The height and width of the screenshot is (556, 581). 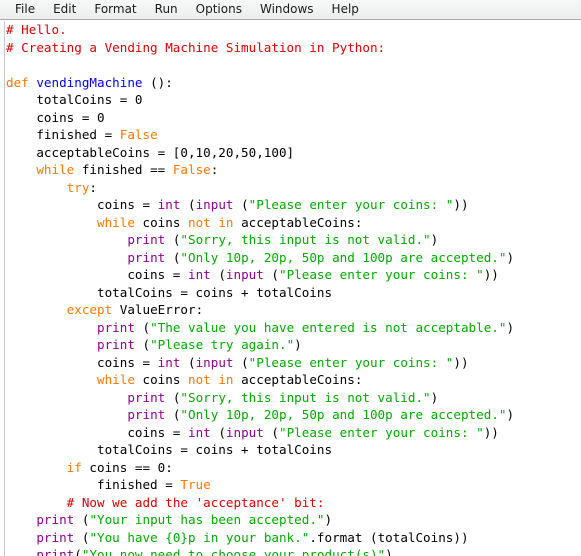 What do you see at coordinates (214, 169) in the screenshot?
I see `code-token-plain: :` at bounding box center [214, 169].